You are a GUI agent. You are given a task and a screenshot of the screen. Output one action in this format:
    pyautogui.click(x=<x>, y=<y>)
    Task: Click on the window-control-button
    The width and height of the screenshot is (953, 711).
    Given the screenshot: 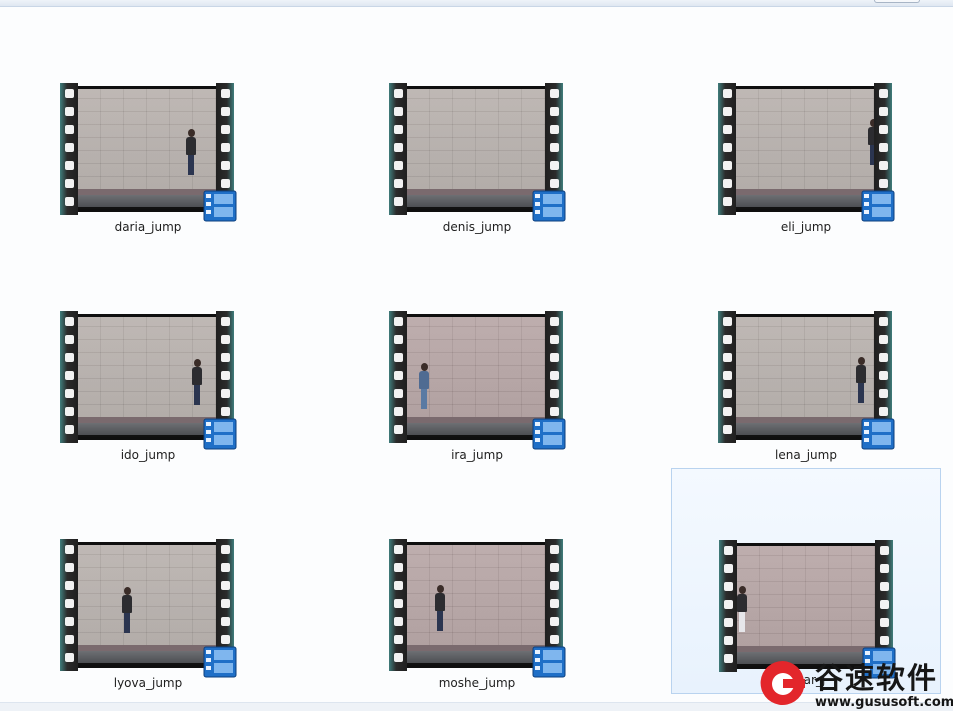 What is the action you would take?
    pyautogui.click(x=897, y=1)
    